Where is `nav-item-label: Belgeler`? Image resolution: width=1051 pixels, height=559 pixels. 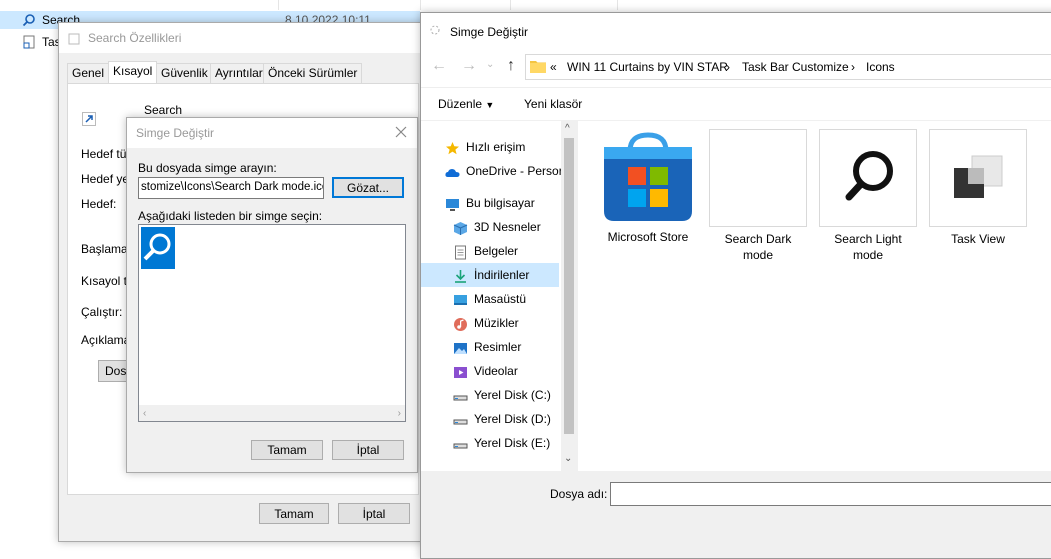
nav-item-label: Belgeler is located at coordinates (496, 251).